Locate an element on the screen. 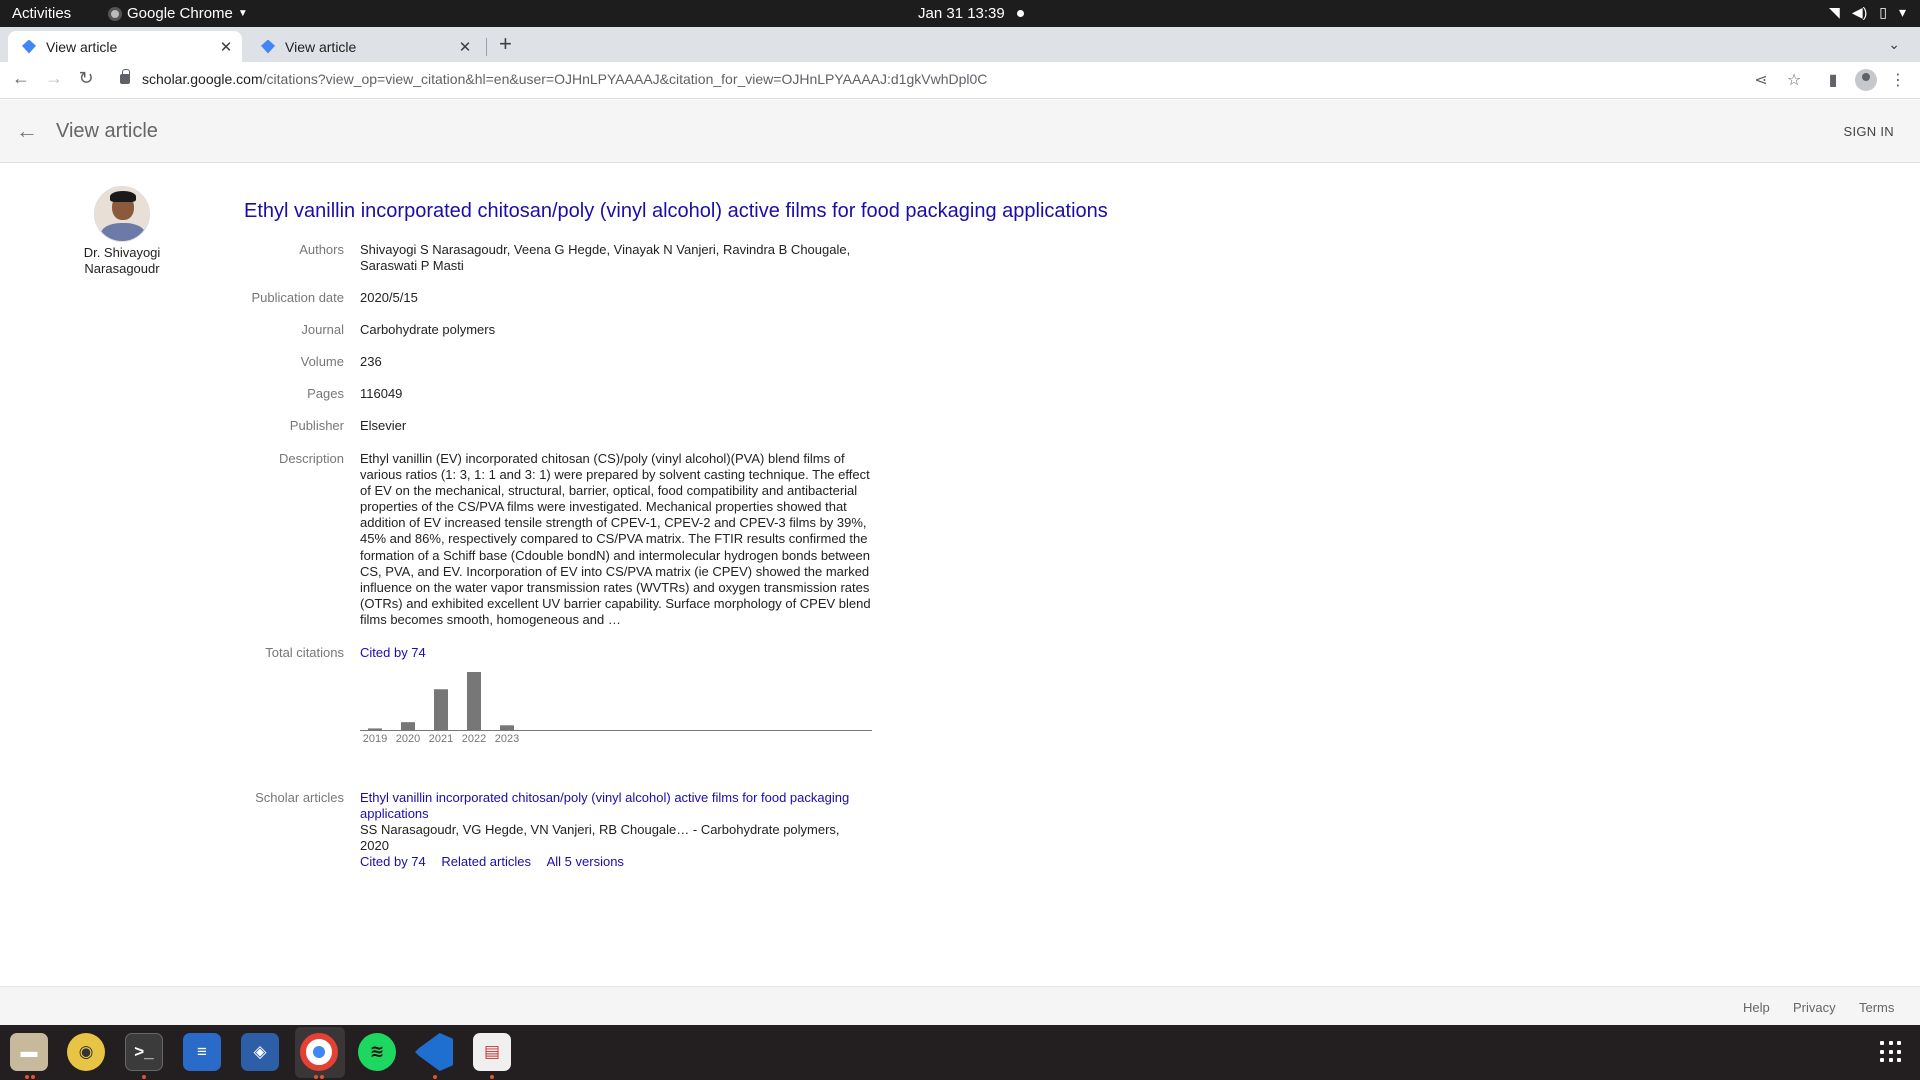 Image resolution: width=1920 pixels, height=1080 pixels. scholar-cited-by-link: Cited by 74 is located at coordinates (393, 861).